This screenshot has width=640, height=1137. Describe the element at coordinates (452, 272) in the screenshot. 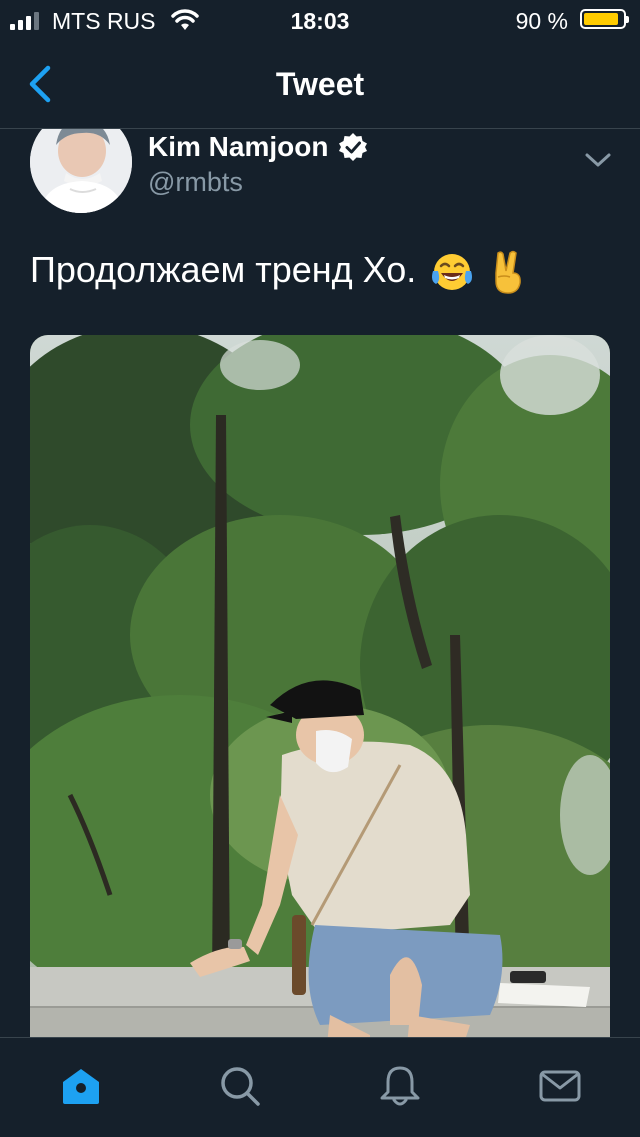

I see `tears-of-joy-emoji-icon` at that location.